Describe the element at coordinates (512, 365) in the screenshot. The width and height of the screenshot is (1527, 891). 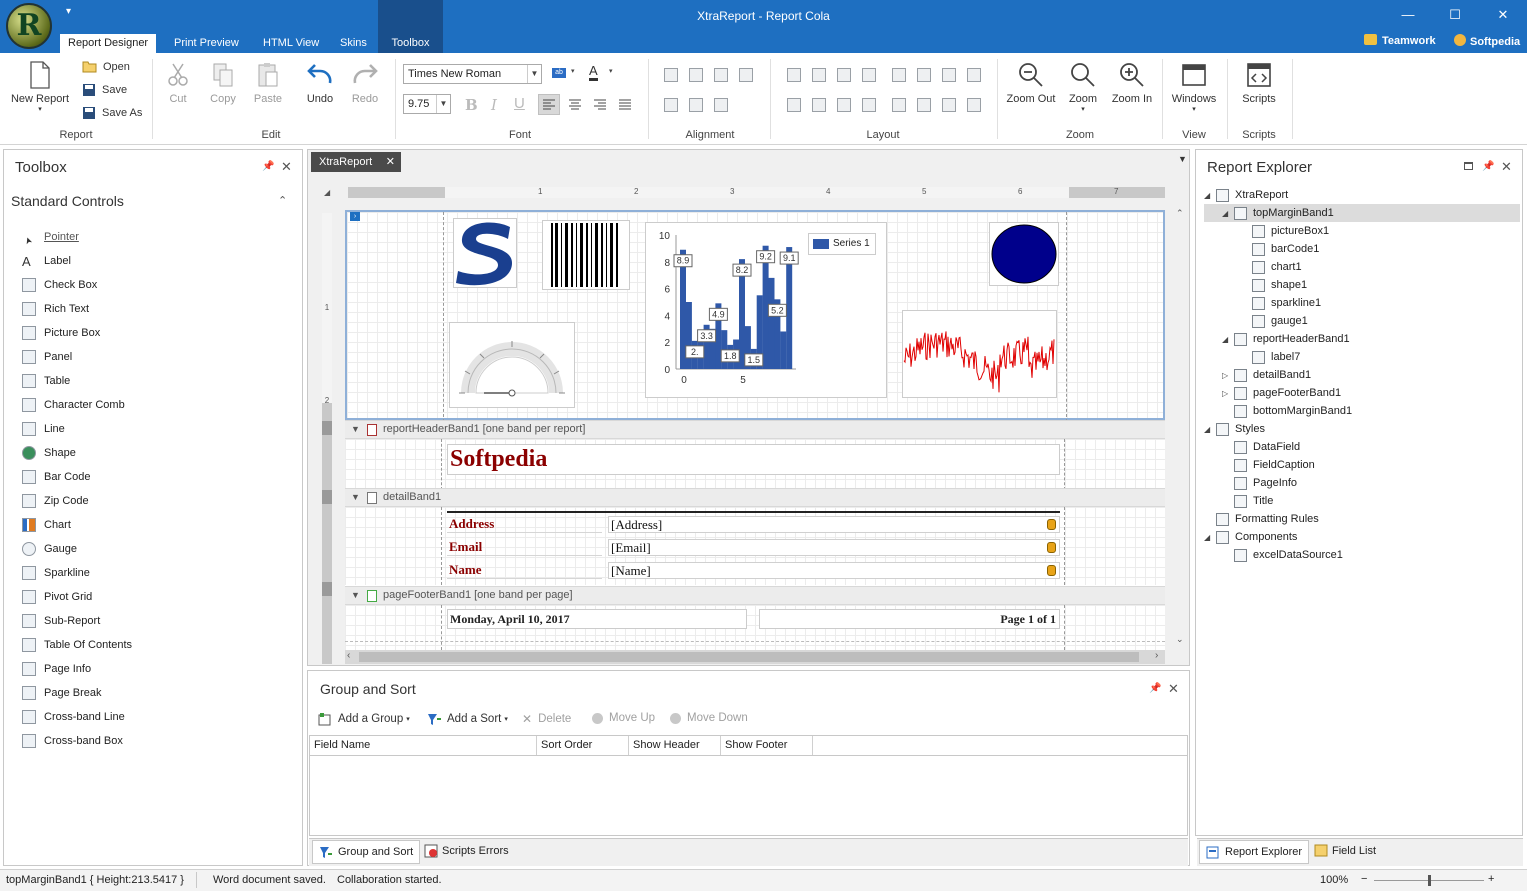
I see `gauge` at that location.